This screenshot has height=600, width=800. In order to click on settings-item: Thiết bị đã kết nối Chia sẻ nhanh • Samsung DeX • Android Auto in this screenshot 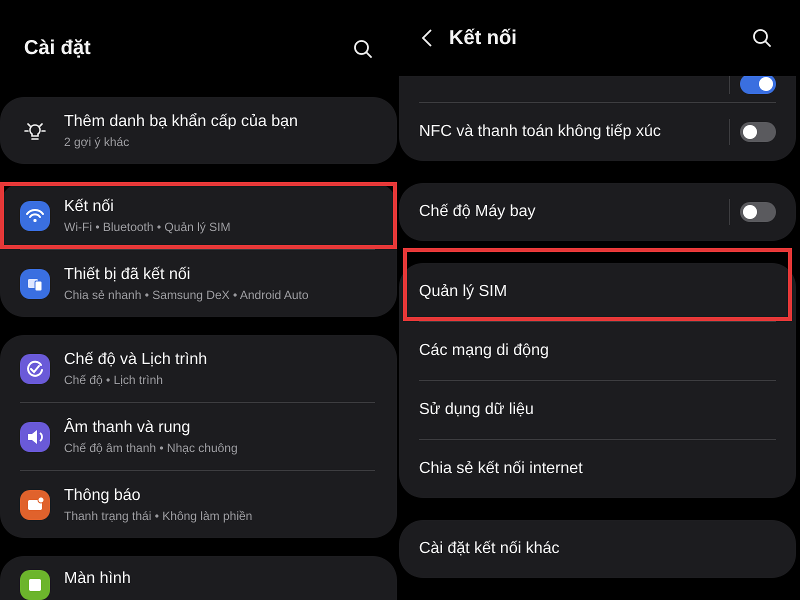, I will do `click(197, 283)`.